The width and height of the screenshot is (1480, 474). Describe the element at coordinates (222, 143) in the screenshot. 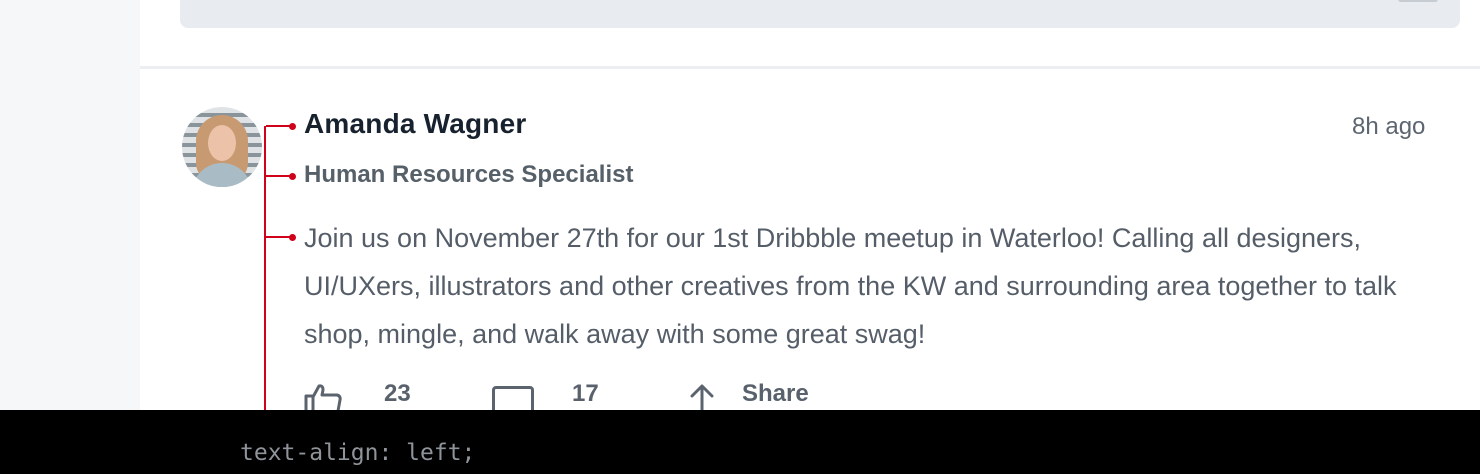

I see `avatar-face` at that location.